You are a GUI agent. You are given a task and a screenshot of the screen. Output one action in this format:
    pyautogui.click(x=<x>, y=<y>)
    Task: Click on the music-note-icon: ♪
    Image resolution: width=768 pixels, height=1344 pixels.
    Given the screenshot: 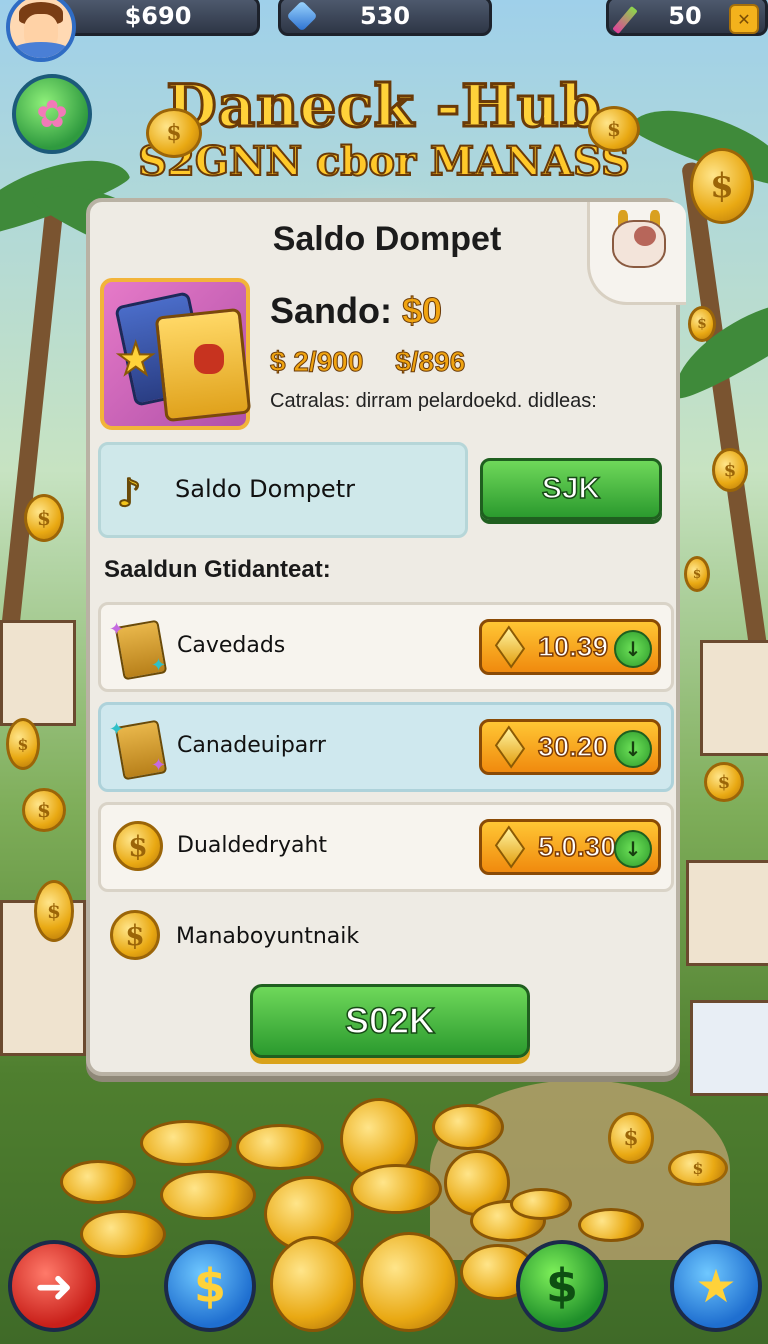 What is the action you would take?
    pyautogui.click(x=129, y=493)
    